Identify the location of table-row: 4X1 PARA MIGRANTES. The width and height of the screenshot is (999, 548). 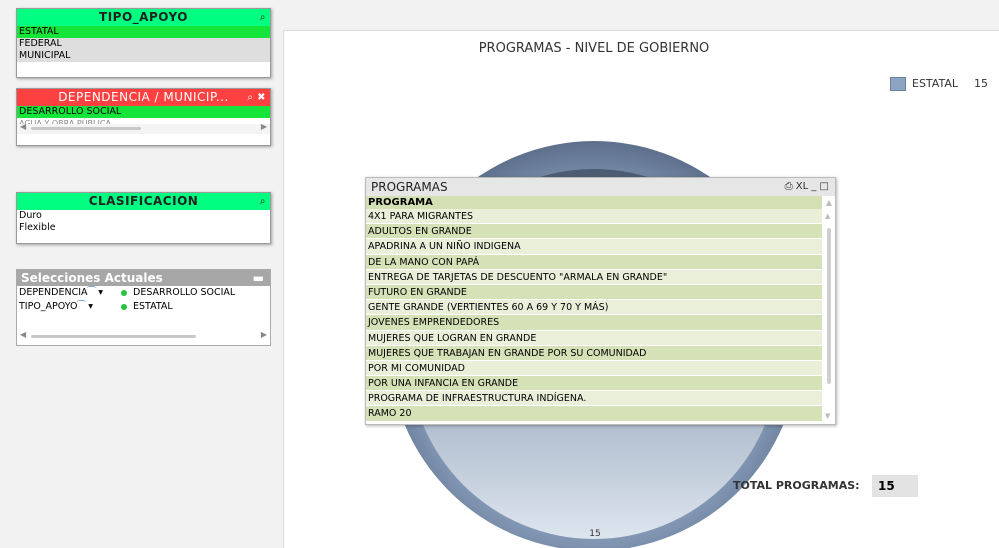
(594, 217).